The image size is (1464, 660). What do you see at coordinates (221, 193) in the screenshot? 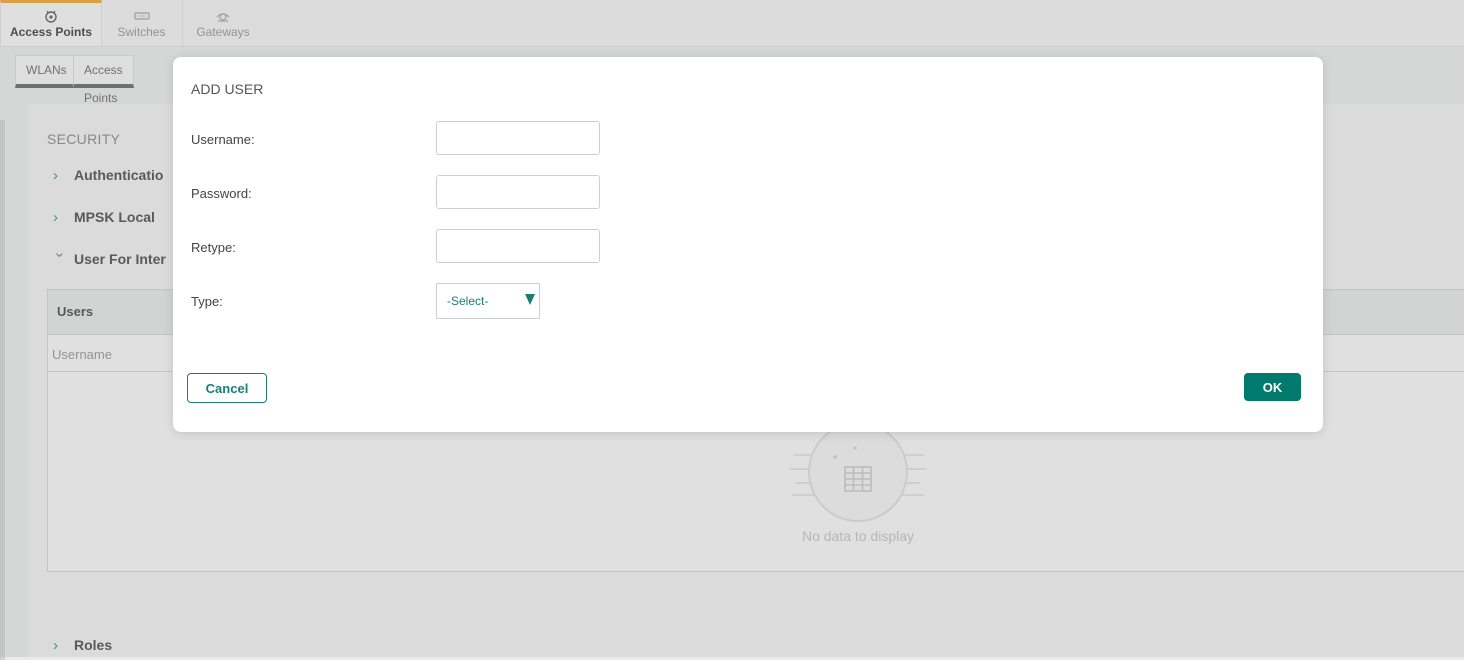
I see `password-label: Password:` at bounding box center [221, 193].